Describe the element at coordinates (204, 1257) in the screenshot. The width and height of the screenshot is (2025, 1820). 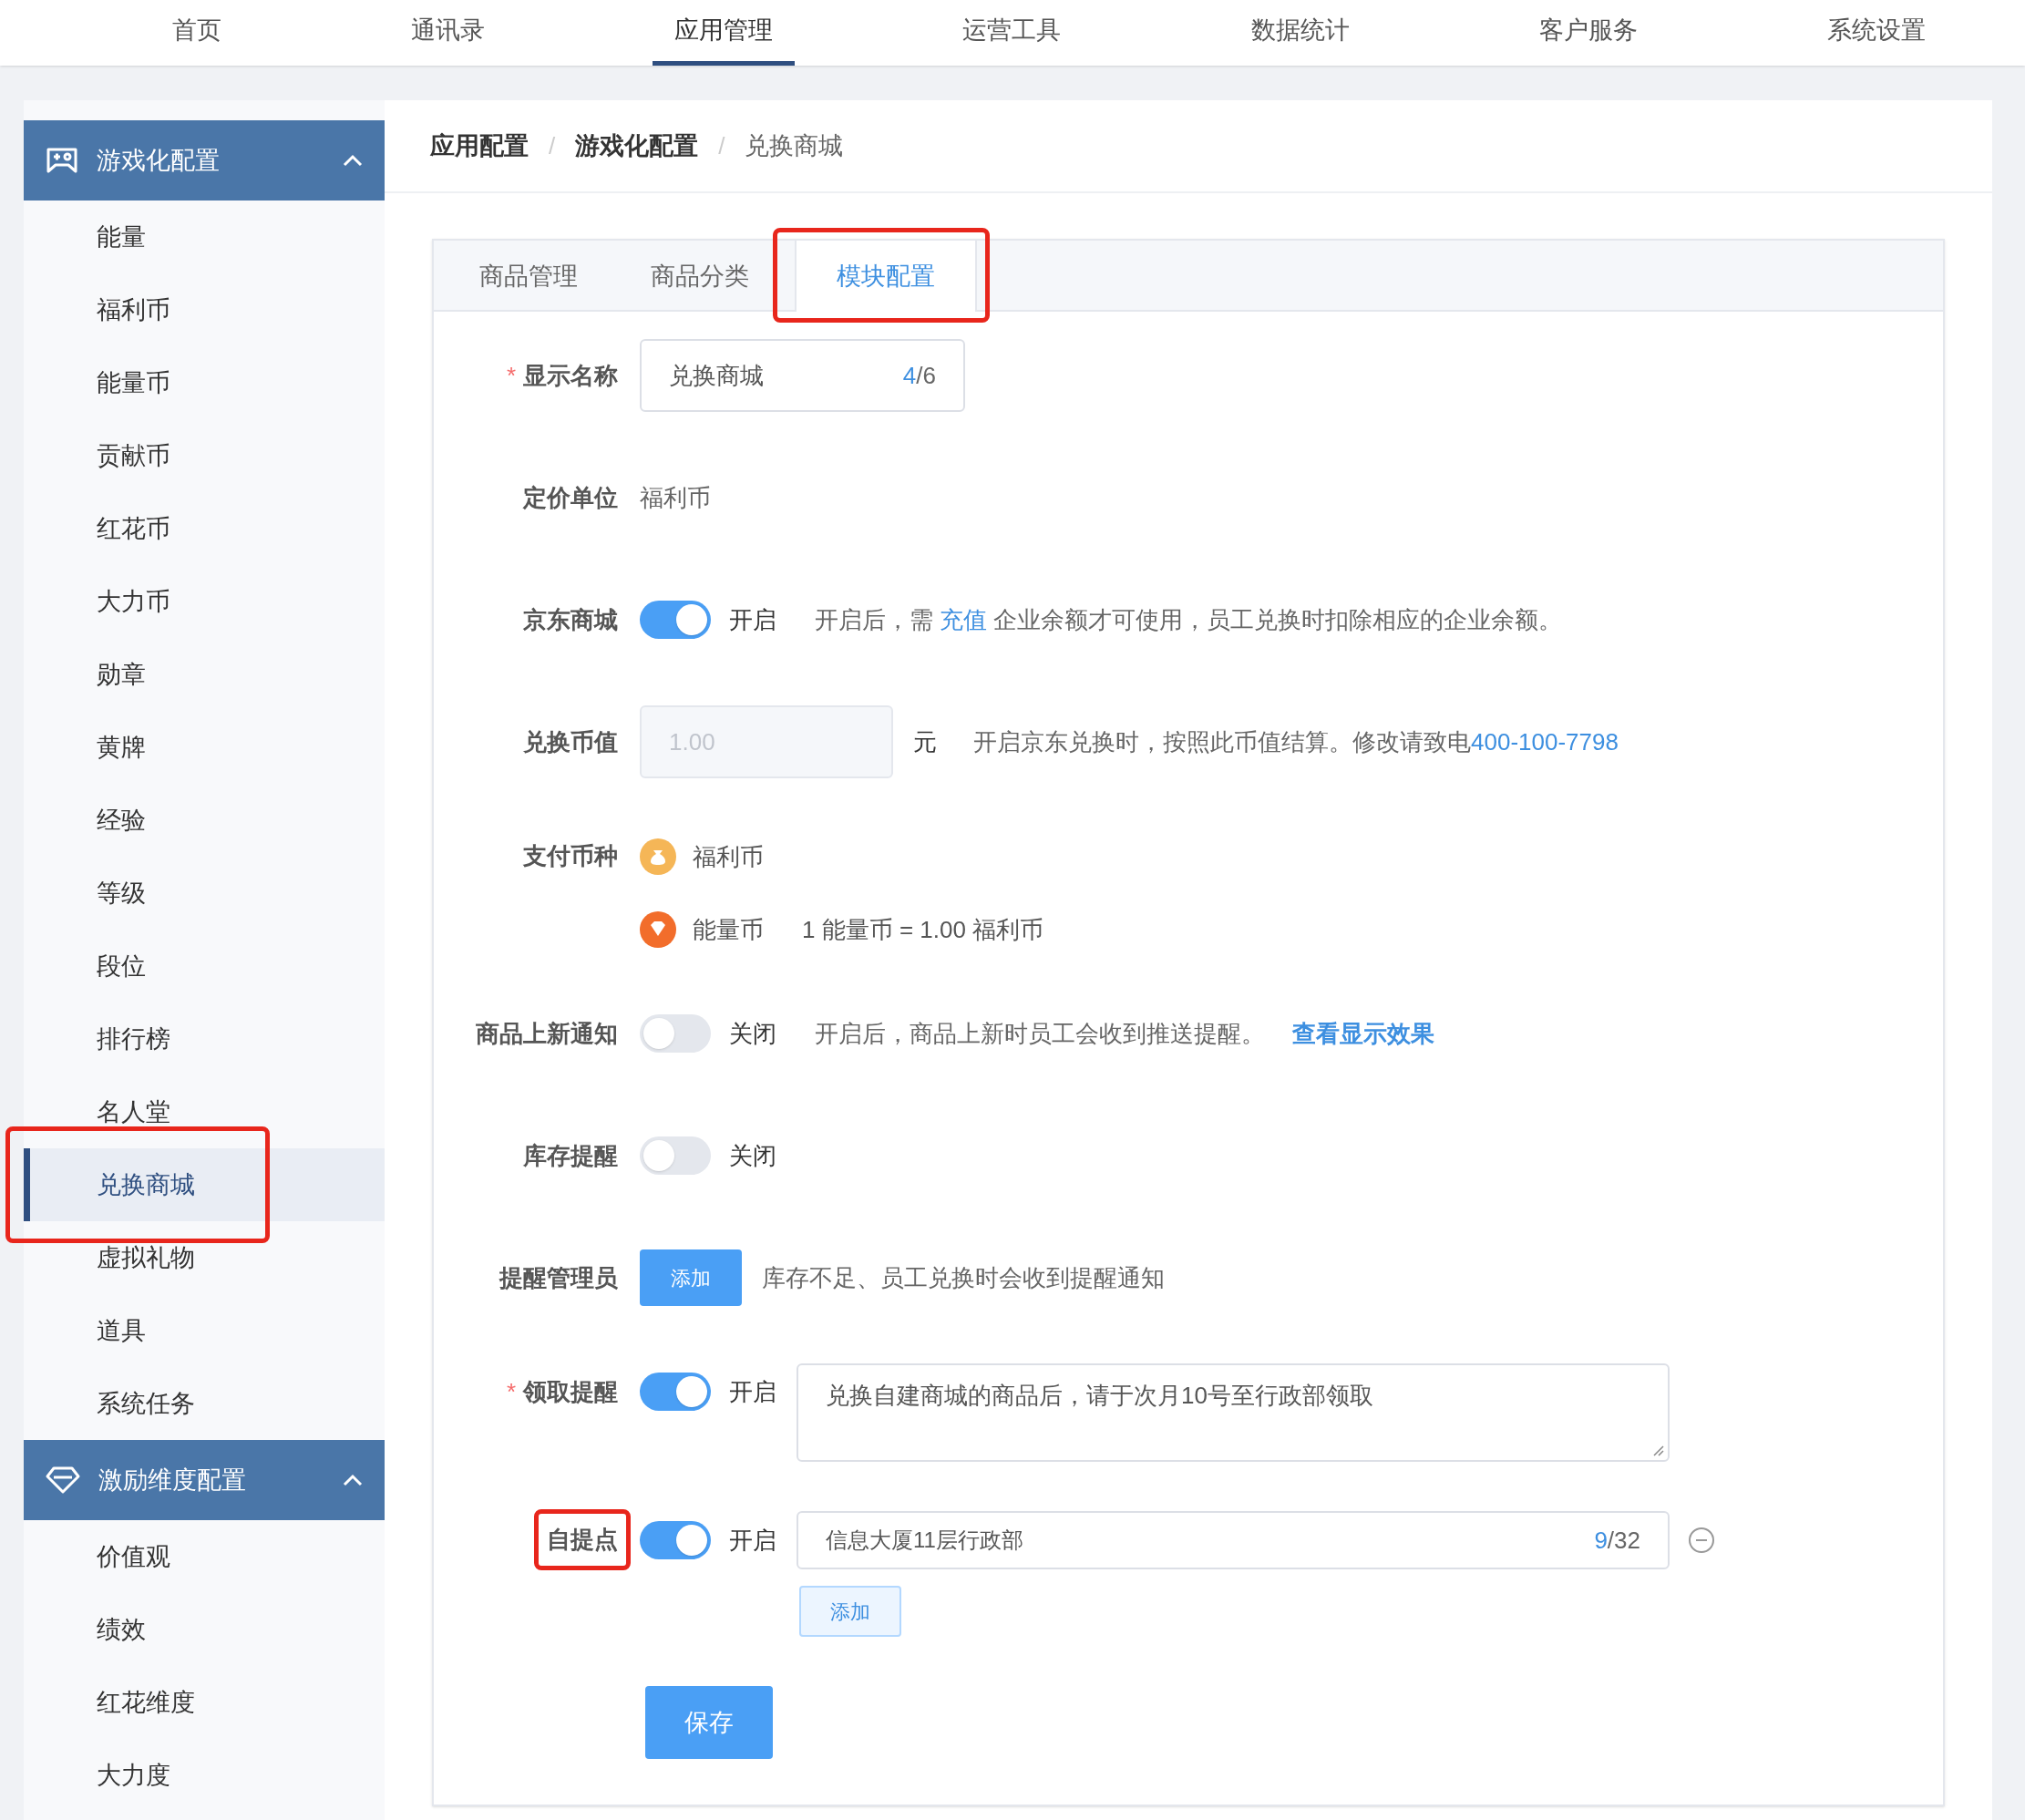
I see `sidebar-item: 虚拟礼物` at that location.